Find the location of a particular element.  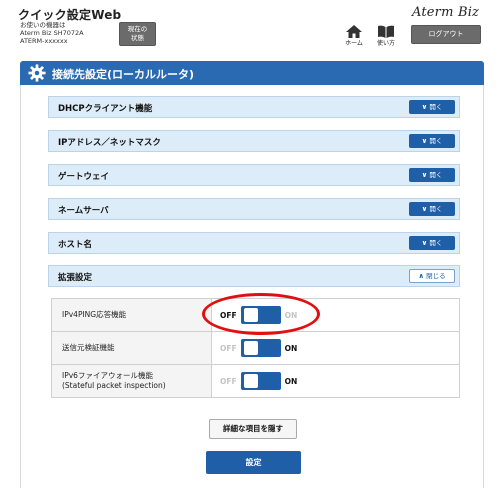

table-row: 送信元検証機能 OFF ON is located at coordinates (255, 348).